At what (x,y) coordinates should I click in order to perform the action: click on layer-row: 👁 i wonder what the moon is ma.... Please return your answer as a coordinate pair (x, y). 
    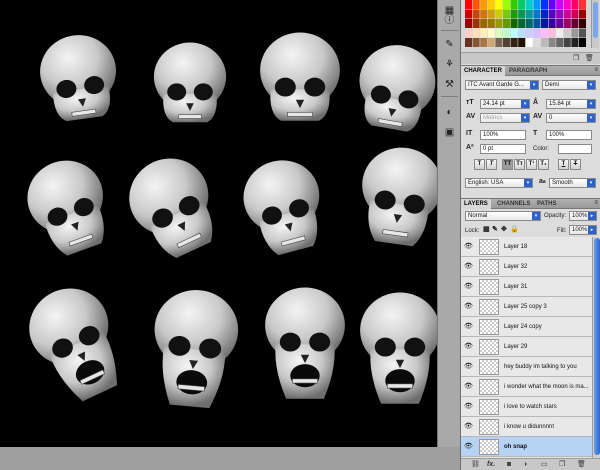
    Looking at the image, I should click on (526, 387).